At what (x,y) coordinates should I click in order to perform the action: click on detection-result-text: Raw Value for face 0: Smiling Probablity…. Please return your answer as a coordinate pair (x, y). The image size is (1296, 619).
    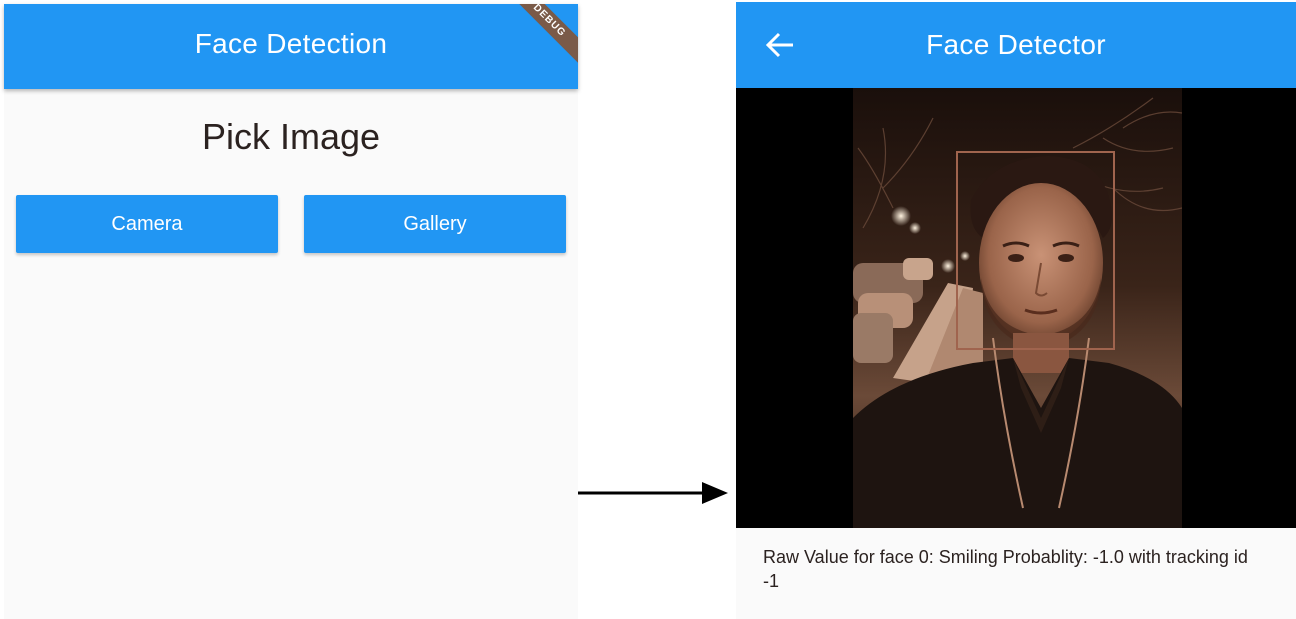
    Looking at the image, I should click on (1005, 569).